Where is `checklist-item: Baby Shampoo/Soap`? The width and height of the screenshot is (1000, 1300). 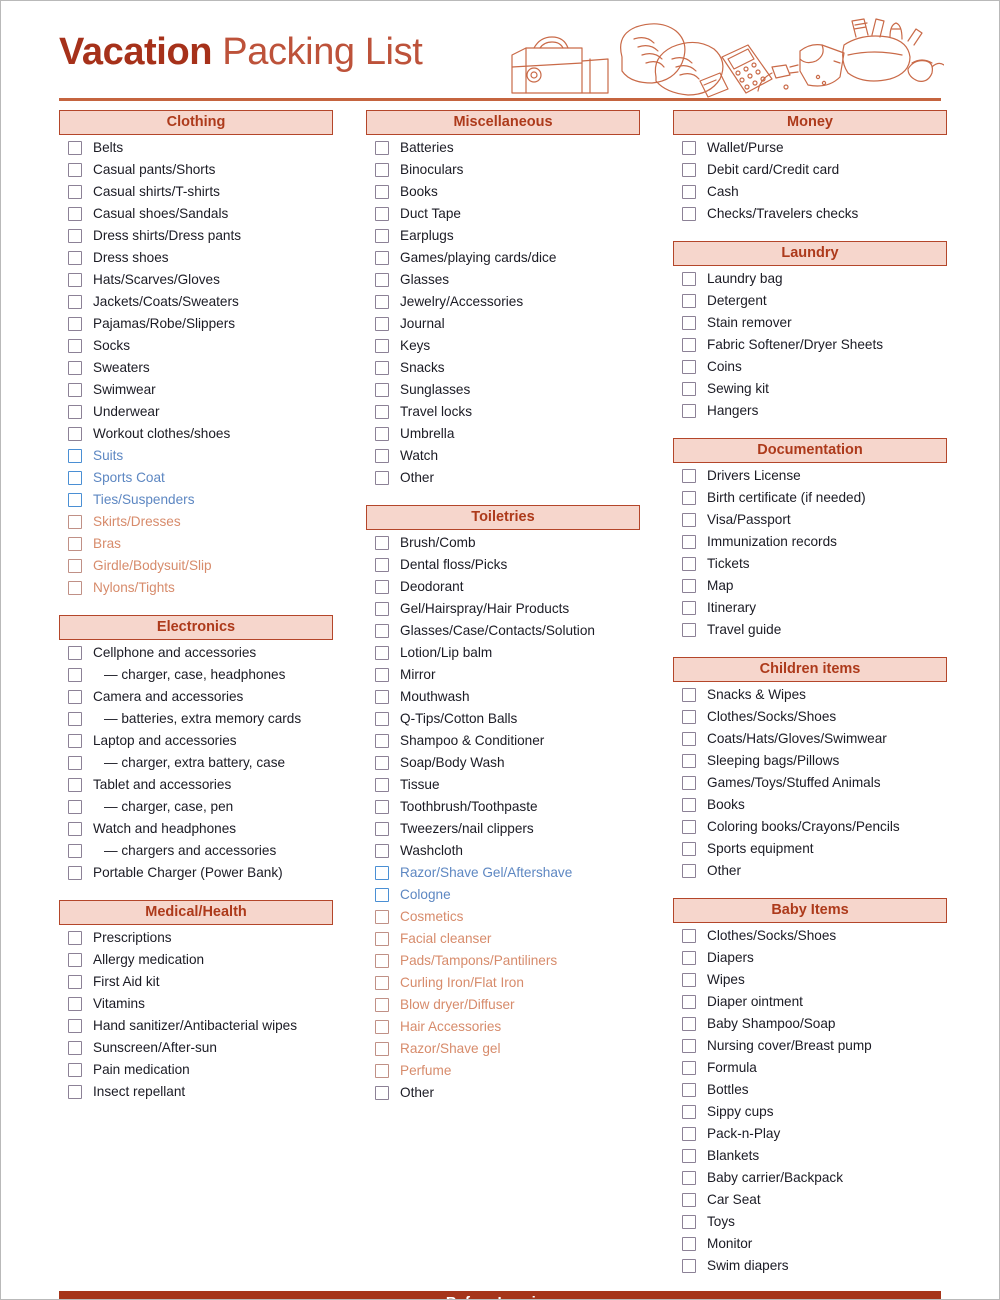 checklist-item: Baby Shampoo/Soap is located at coordinates (810, 1024).